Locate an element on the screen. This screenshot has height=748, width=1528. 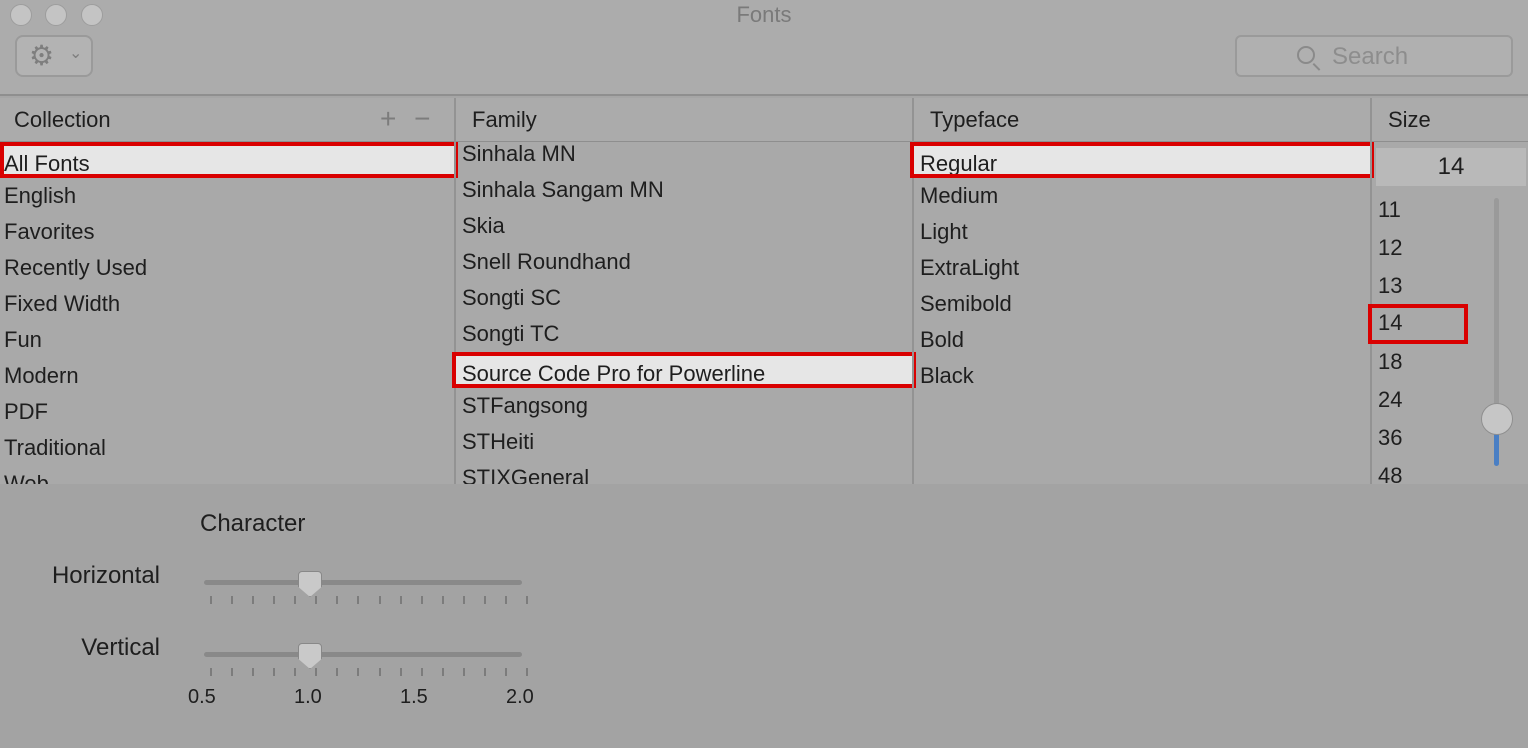
action-menu-button: ⚙ ⌄ is located at coordinates (54, 56).